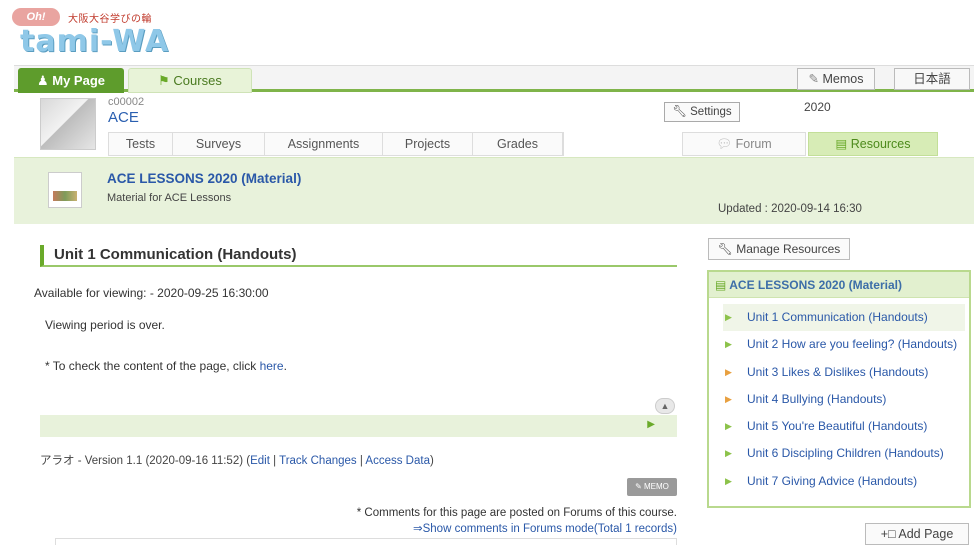  What do you see at coordinates (753, 144) in the screenshot?
I see `tab-forum-label: Forum` at bounding box center [753, 144].